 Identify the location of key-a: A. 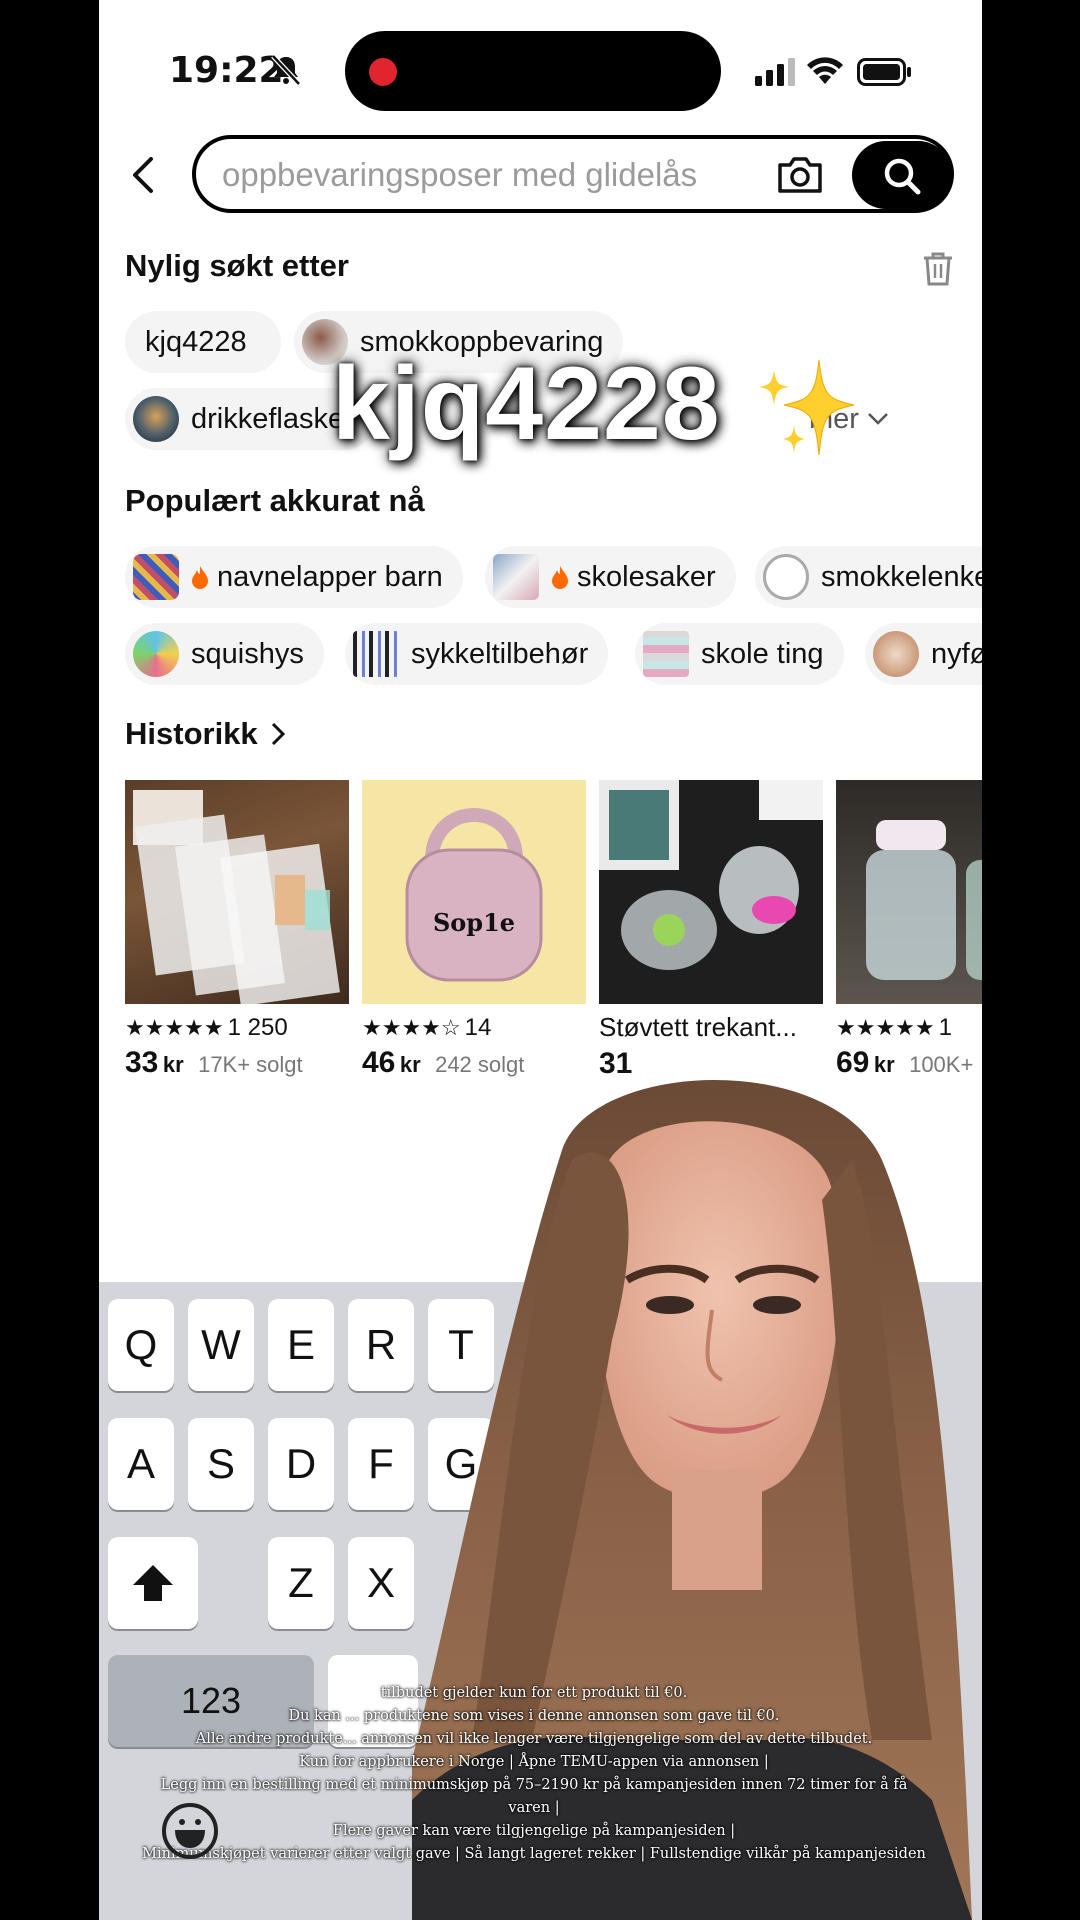
(141, 1464).